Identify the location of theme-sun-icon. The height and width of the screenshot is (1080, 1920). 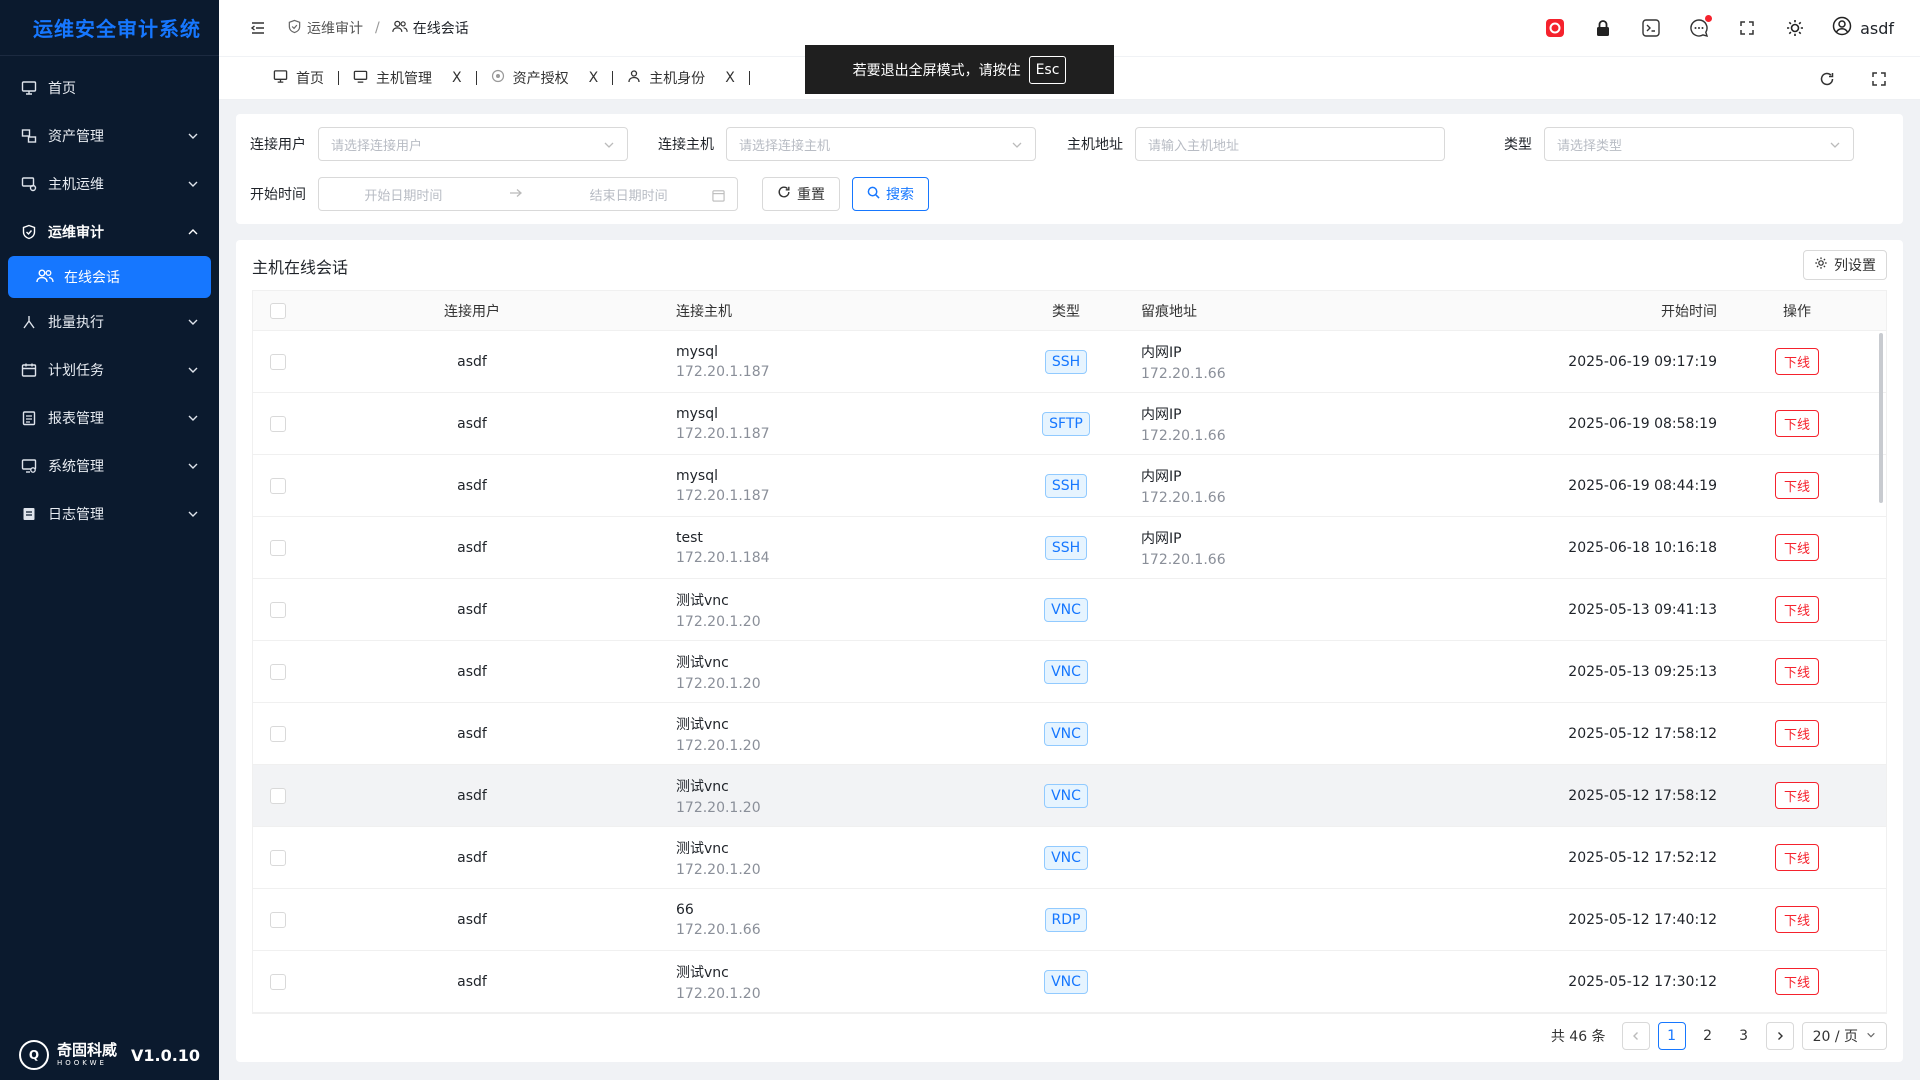
(1795, 28).